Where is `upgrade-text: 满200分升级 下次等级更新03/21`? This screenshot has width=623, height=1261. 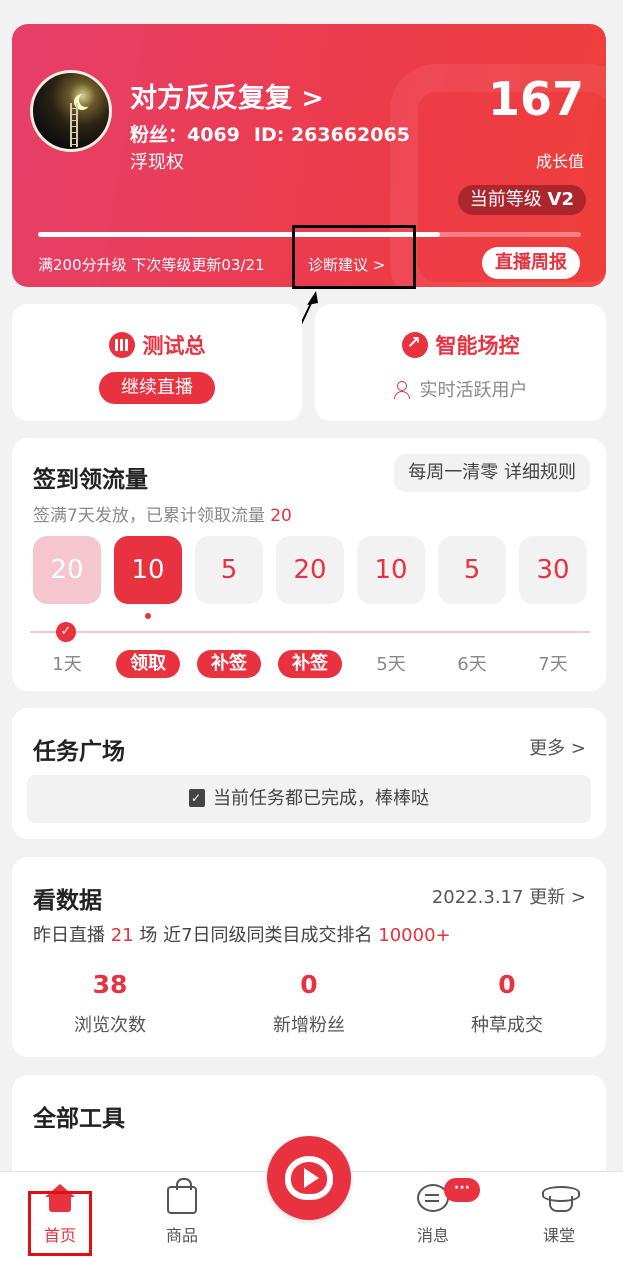
upgrade-text: 满200分升级 下次等级更新03/21 is located at coordinates (151, 265).